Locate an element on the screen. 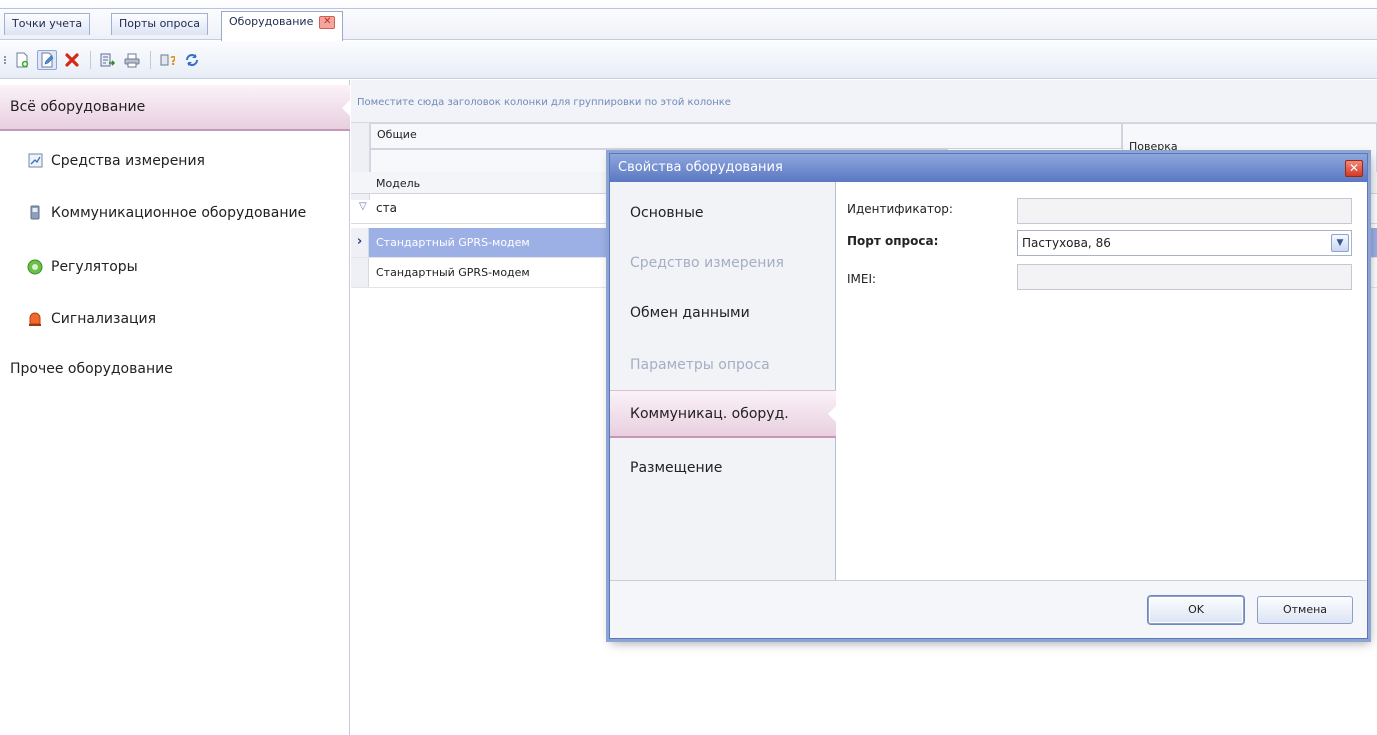 The width and height of the screenshot is (1377, 735). nav-item-all-equipment: Всё оборудование is located at coordinates (175, 108).